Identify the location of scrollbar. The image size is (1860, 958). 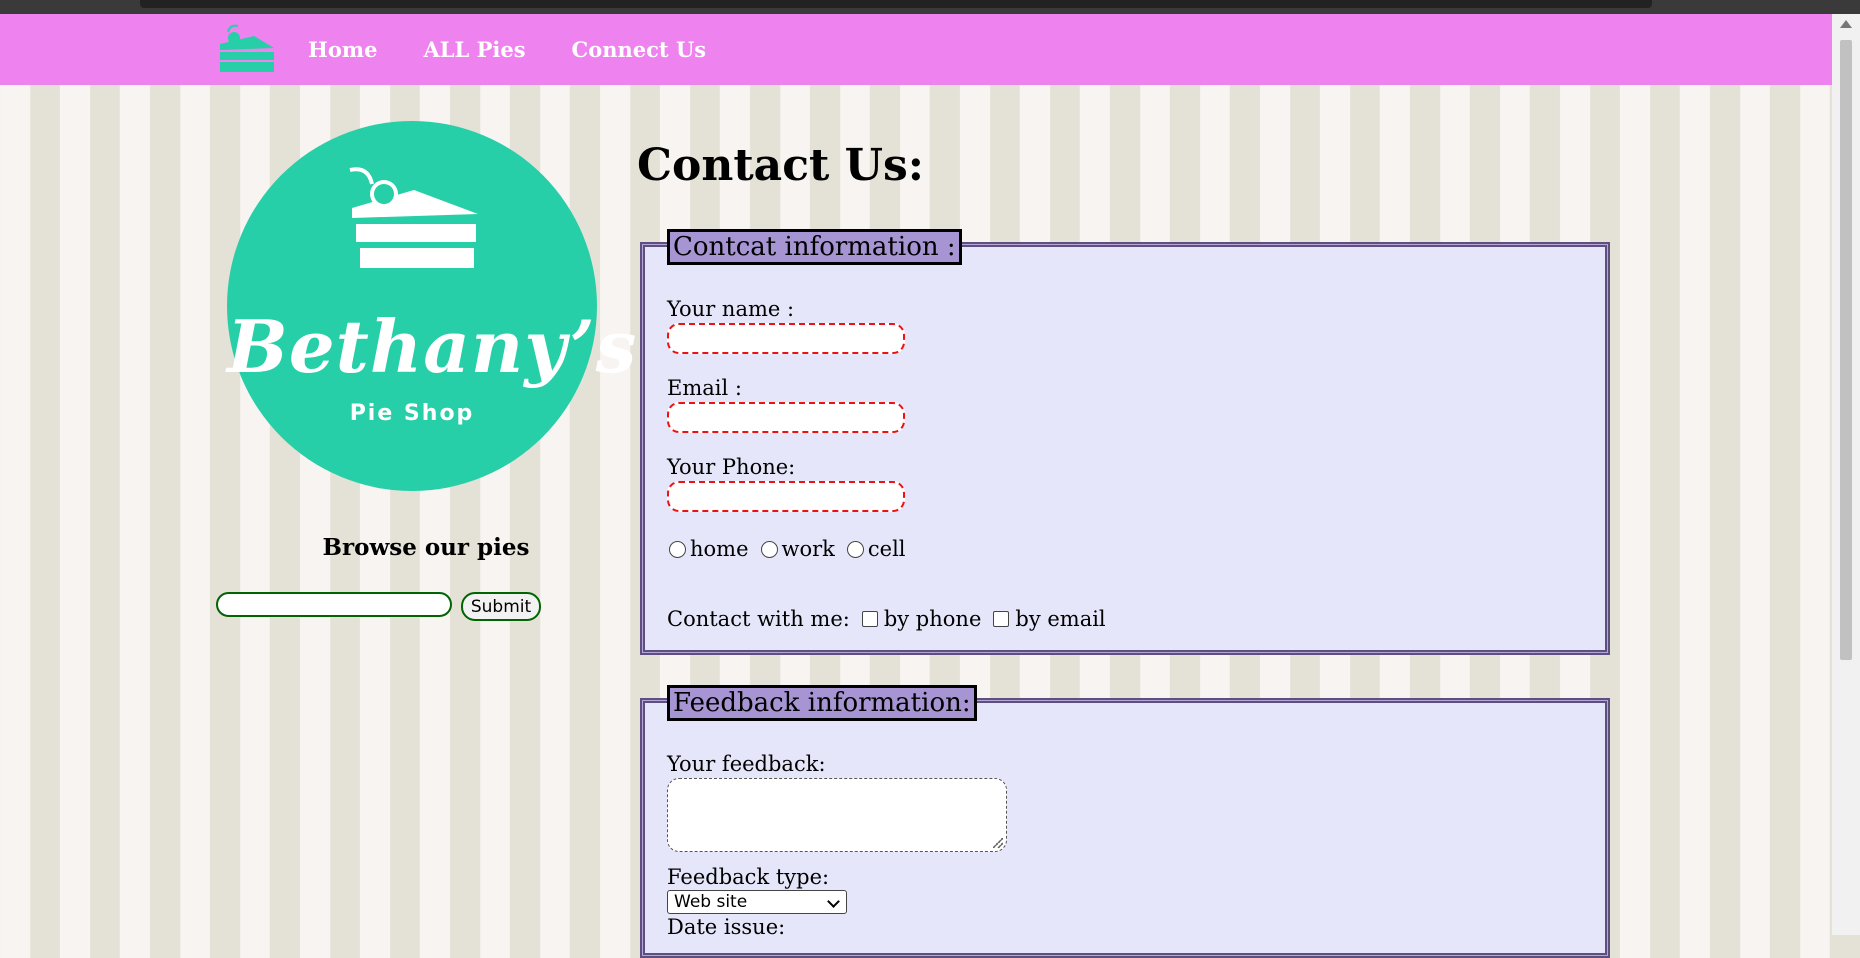
(1846, 474).